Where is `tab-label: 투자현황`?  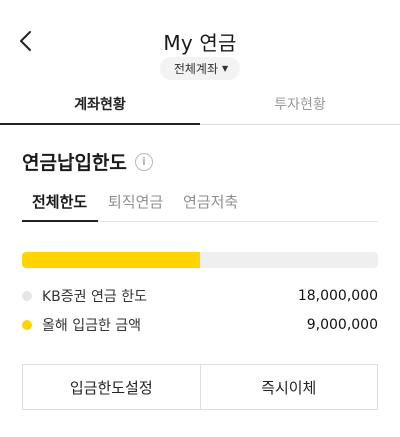 tab-label: 투자현황 is located at coordinates (300, 105).